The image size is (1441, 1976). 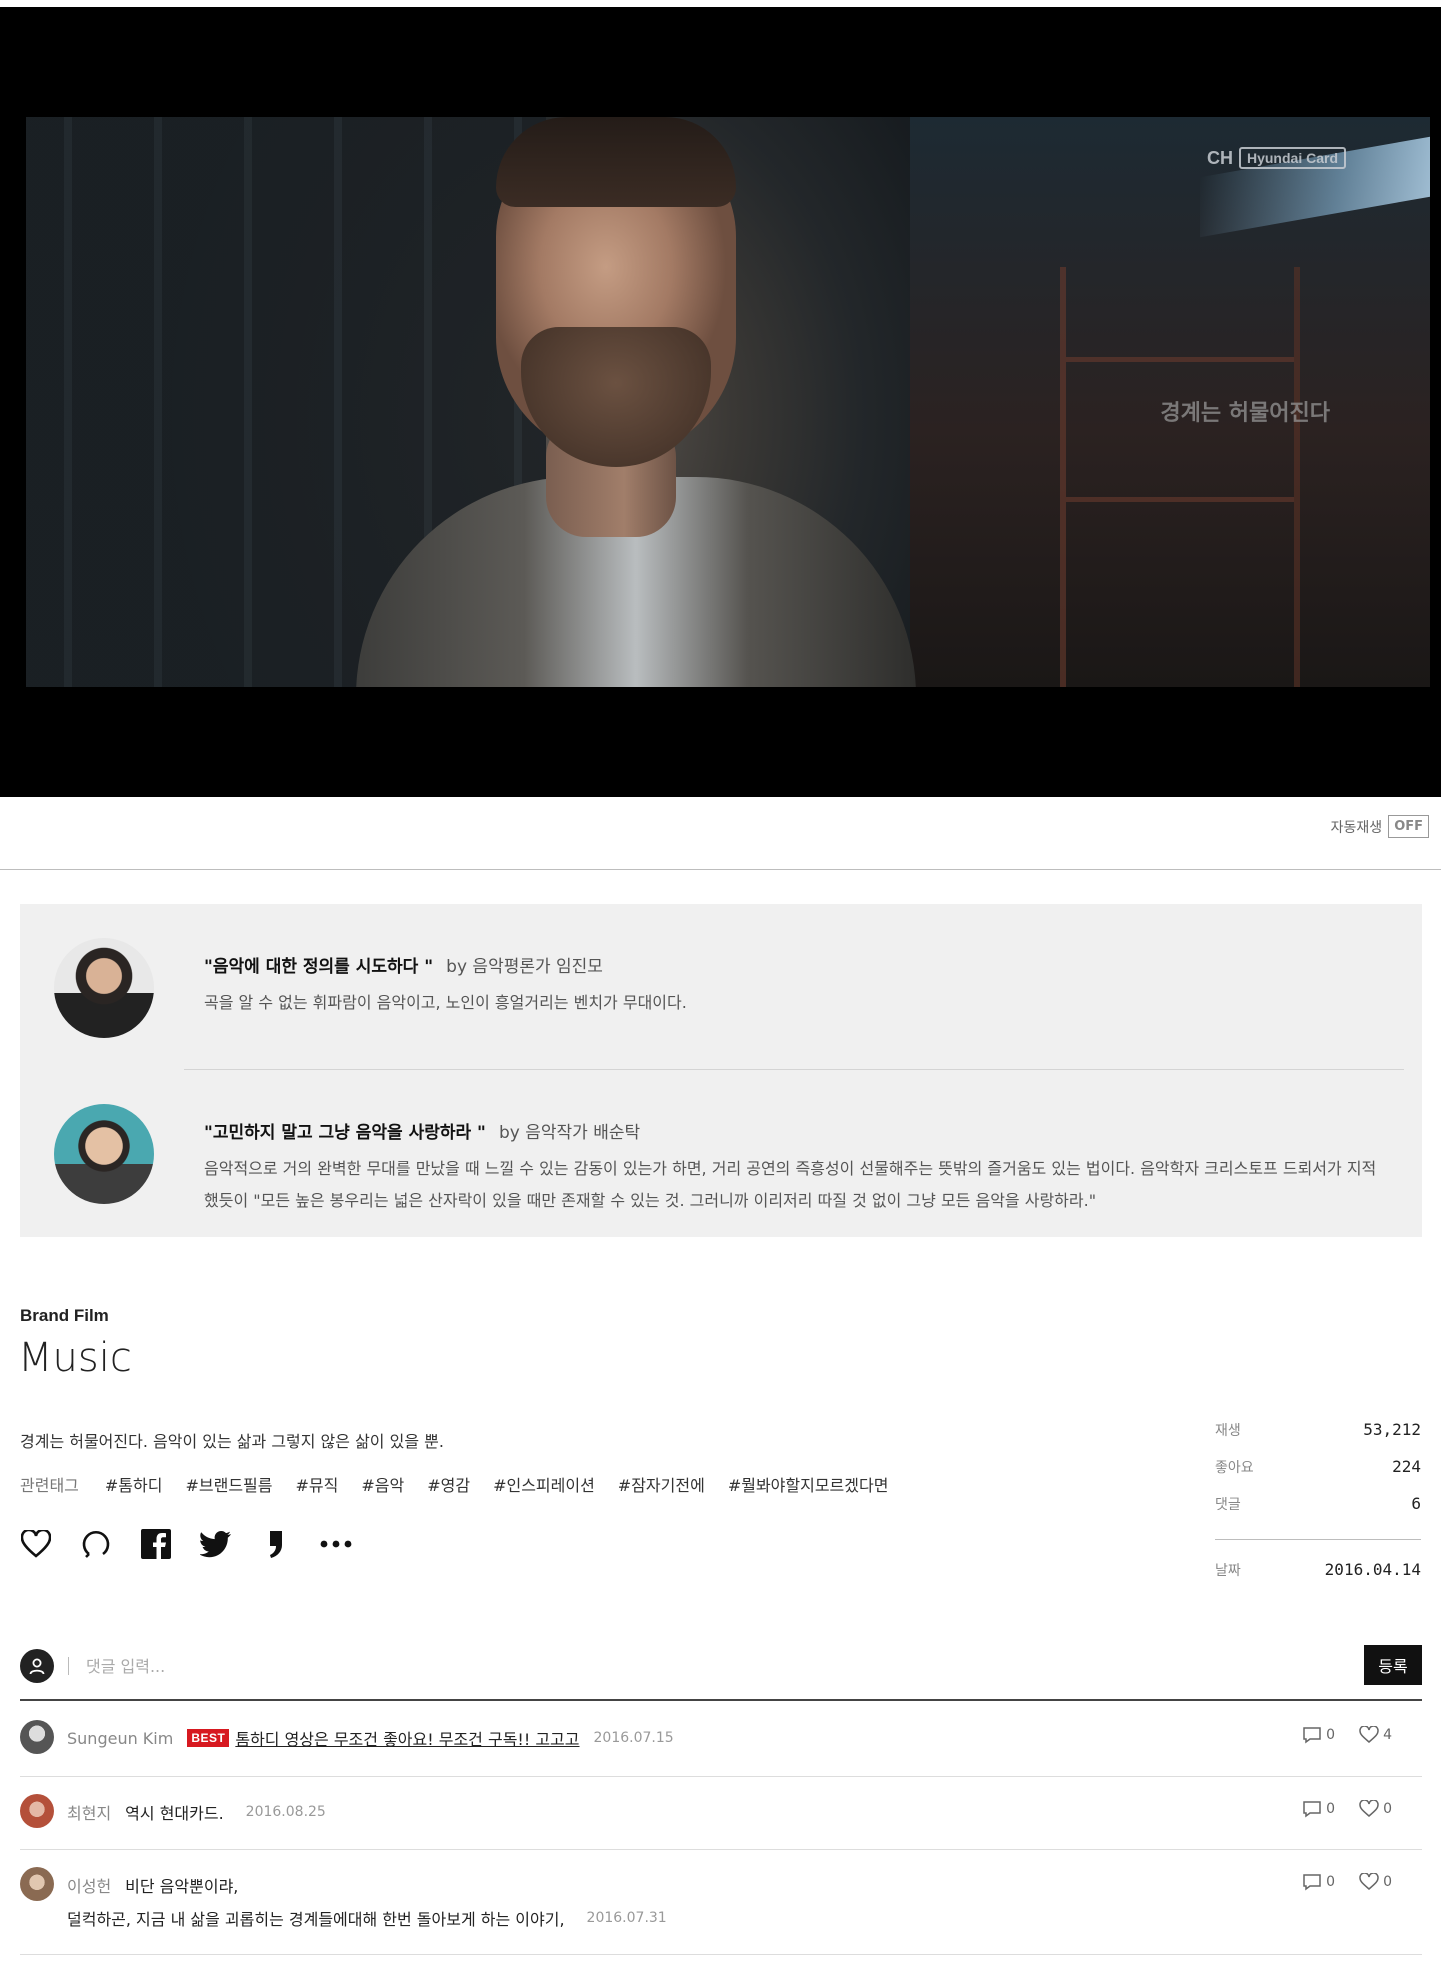 I want to click on tag-link: #인스피레이션, so click(x=544, y=1484).